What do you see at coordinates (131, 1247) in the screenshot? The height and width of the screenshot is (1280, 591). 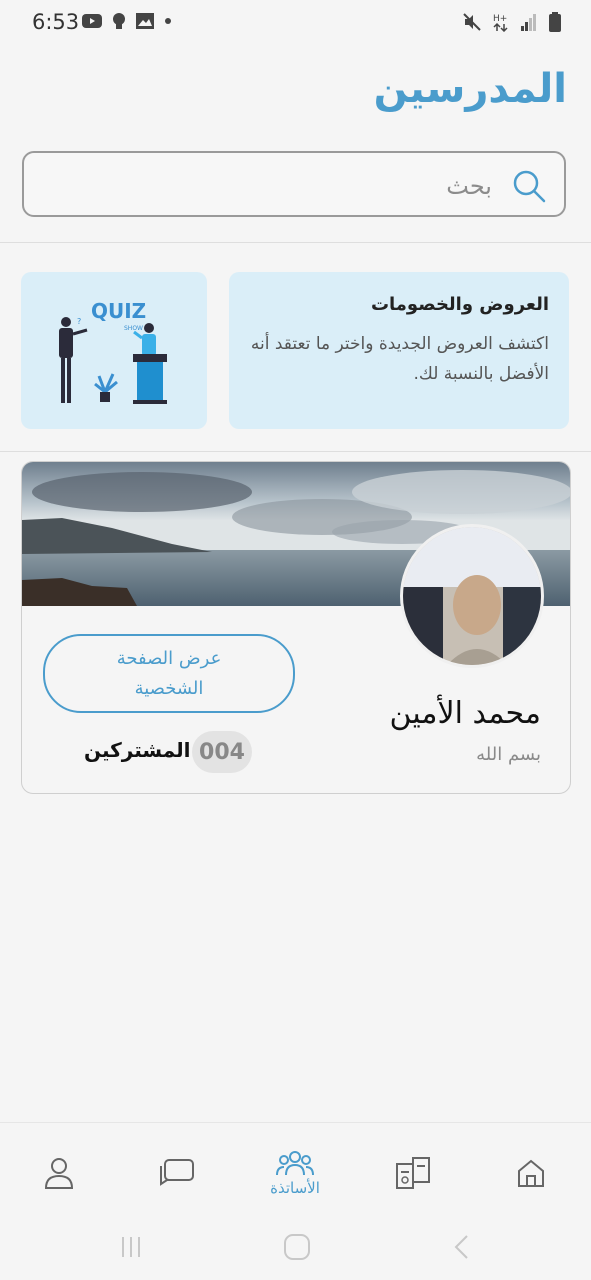 I see `recent-apps-icon` at bounding box center [131, 1247].